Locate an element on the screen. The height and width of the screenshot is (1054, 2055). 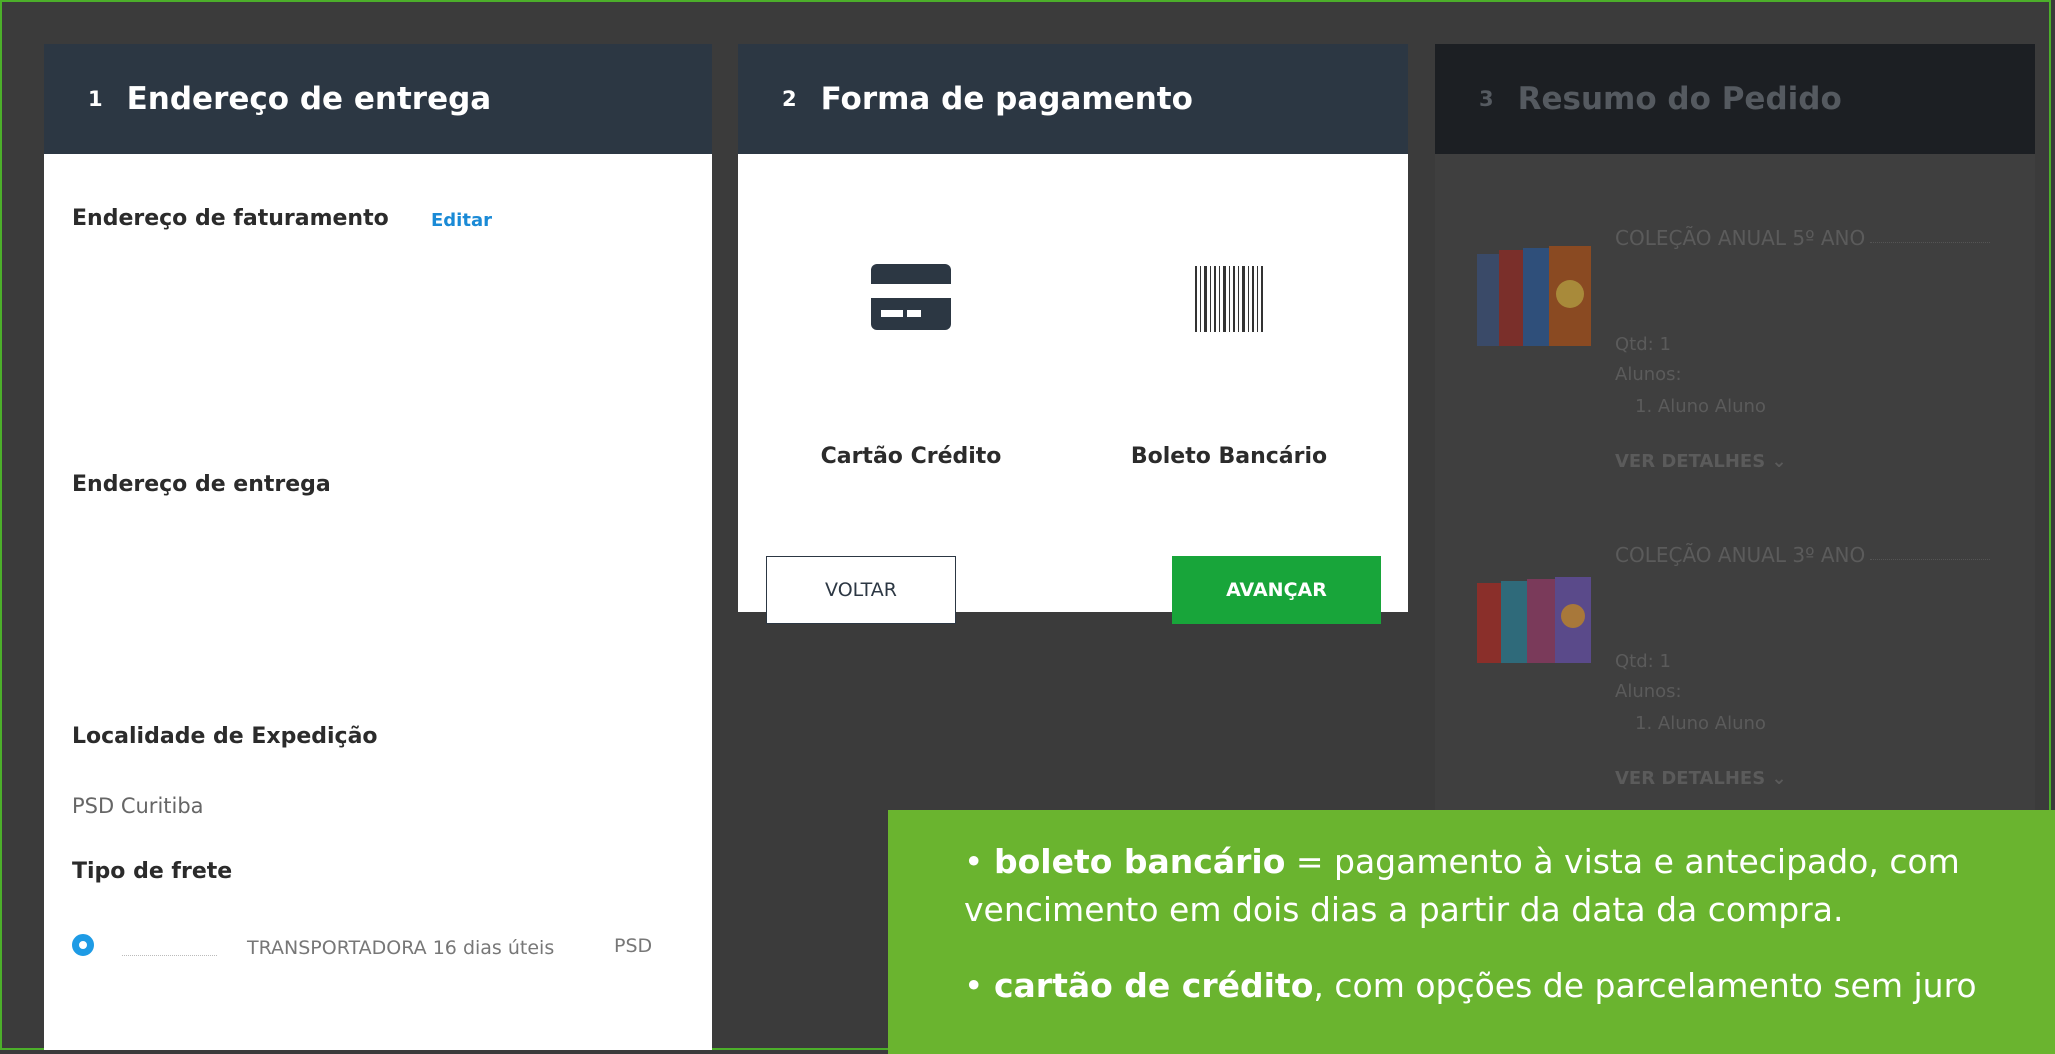
product-title: COLEÇÃO ANUAL 5º ANO is located at coordinates (1740, 238).